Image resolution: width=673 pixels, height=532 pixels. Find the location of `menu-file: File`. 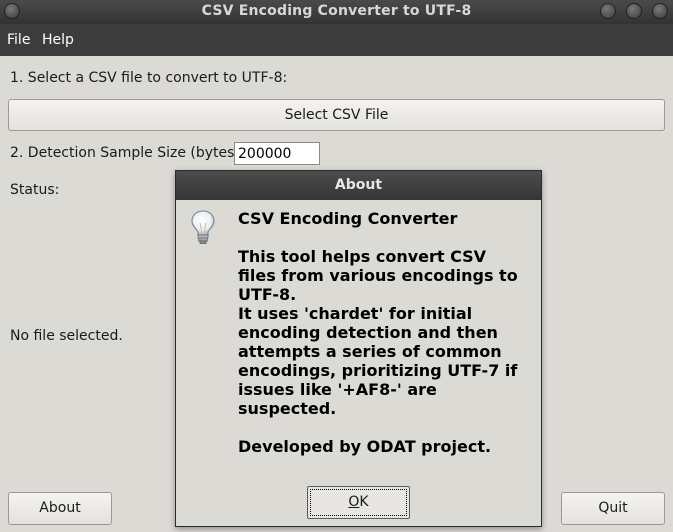

menu-file: File is located at coordinates (18, 40).